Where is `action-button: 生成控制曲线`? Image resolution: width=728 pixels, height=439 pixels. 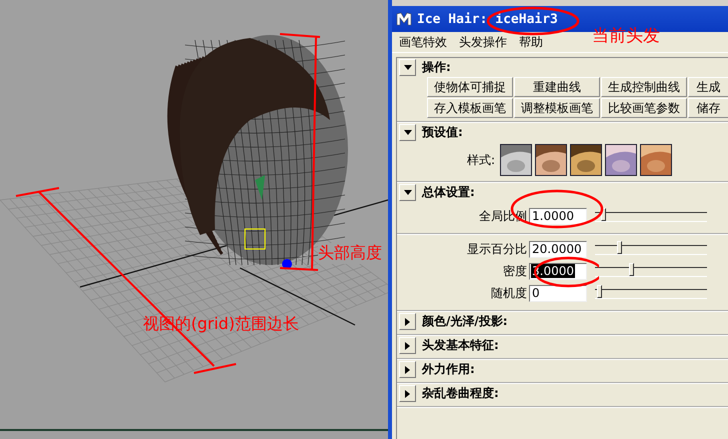 action-button: 生成控制曲线 is located at coordinates (644, 87).